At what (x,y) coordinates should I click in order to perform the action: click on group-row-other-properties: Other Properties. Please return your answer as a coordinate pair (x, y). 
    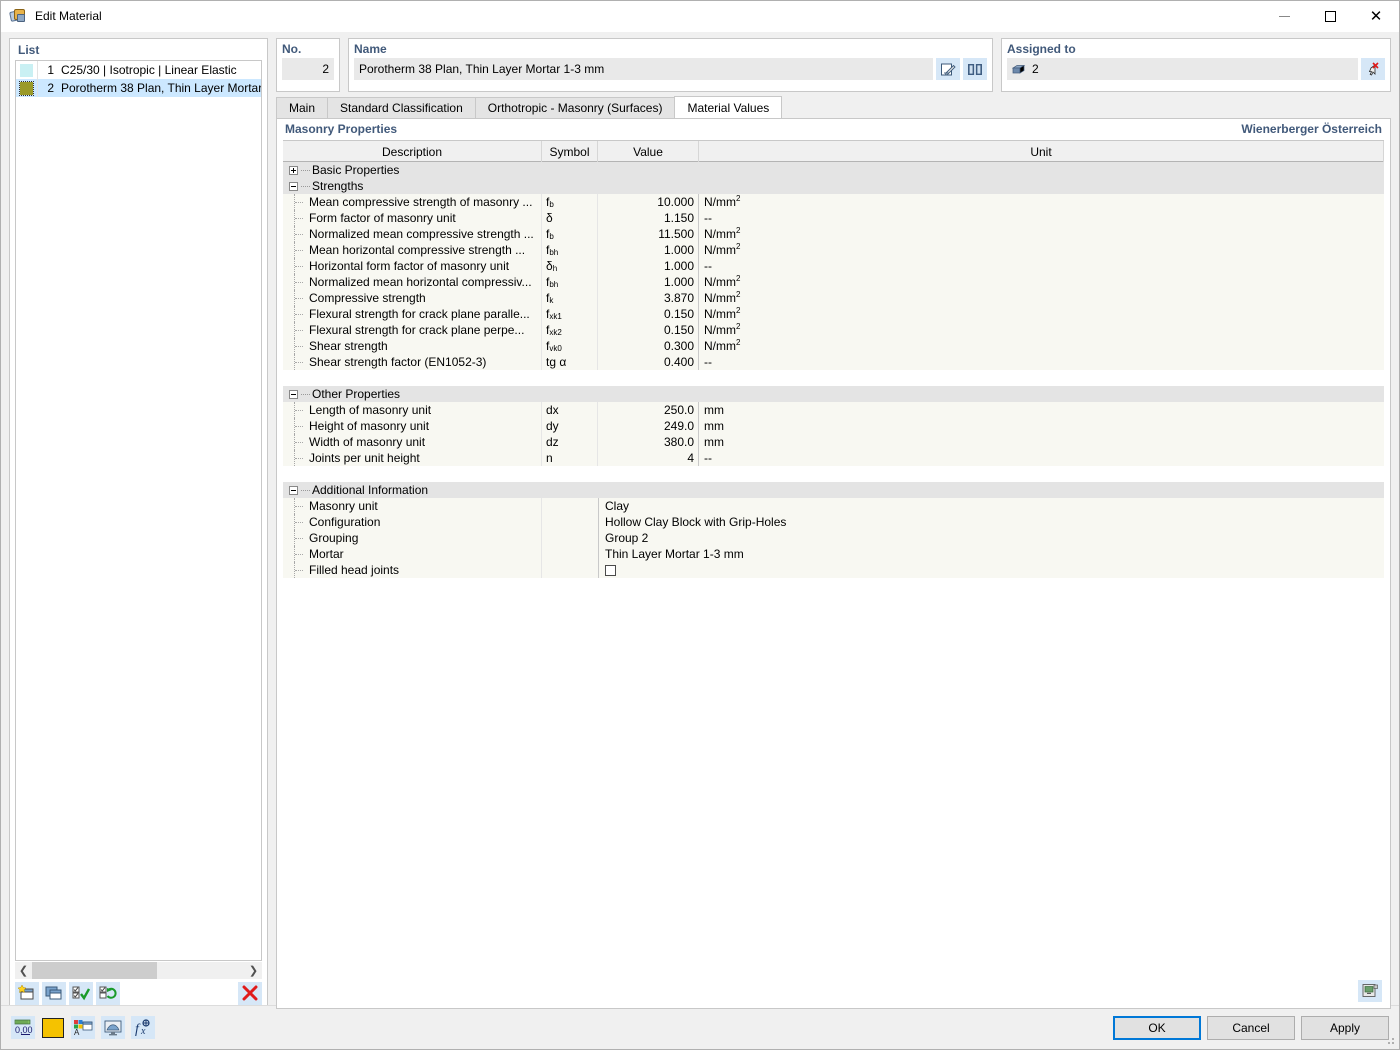
    Looking at the image, I should click on (833, 394).